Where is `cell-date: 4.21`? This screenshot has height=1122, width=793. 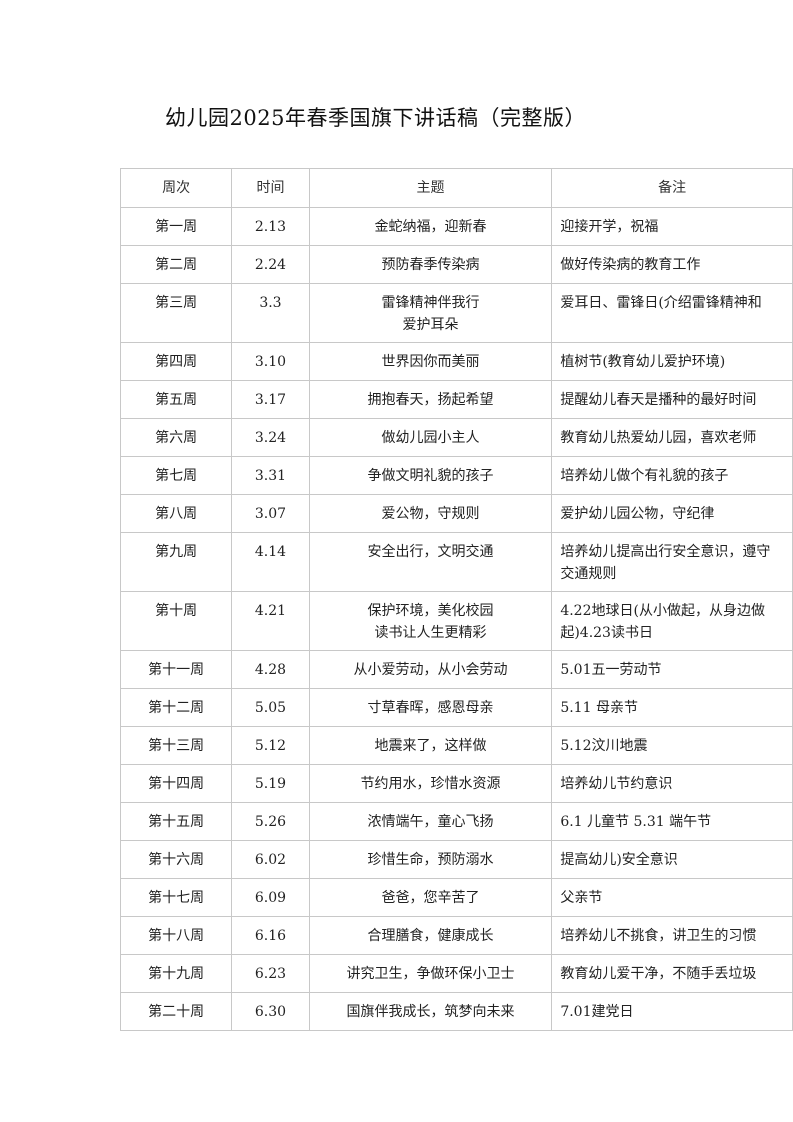
cell-date: 4.21 is located at coordinates (270, 621).